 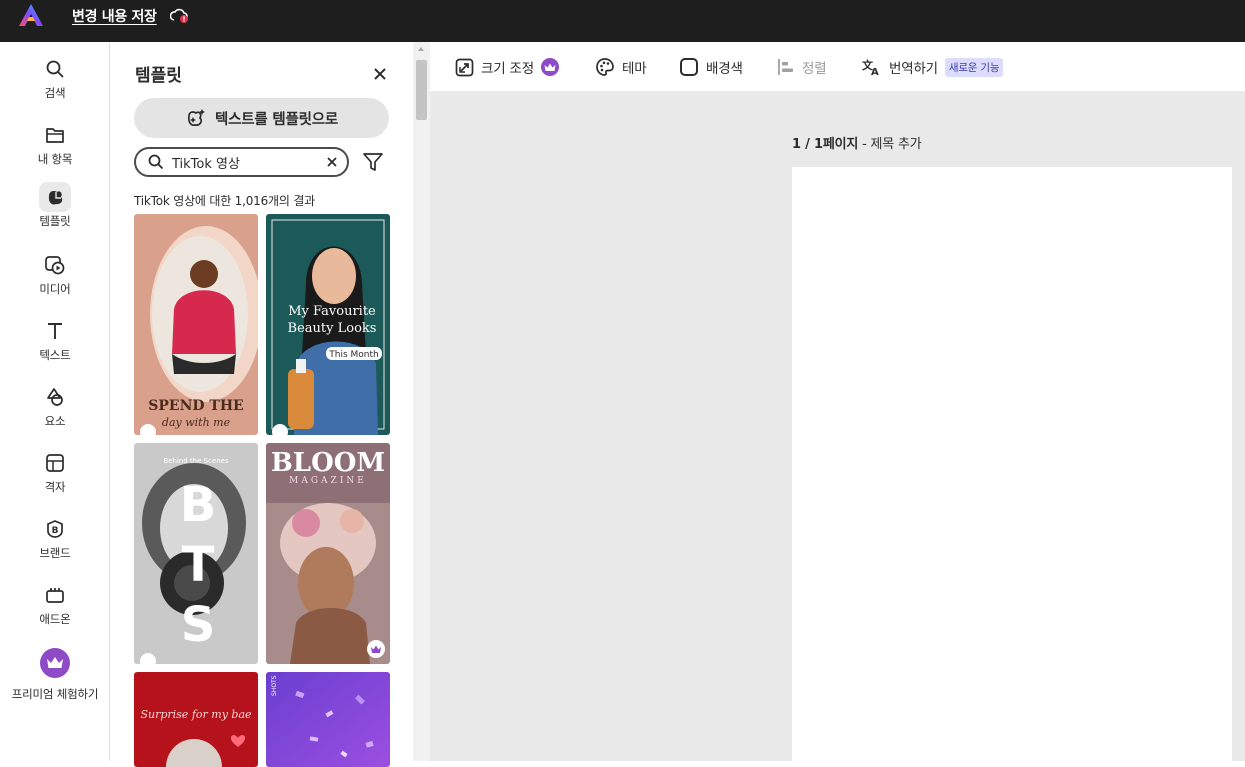 I want to click on resize-label: 크기 조정, so click(x=507, y=69).